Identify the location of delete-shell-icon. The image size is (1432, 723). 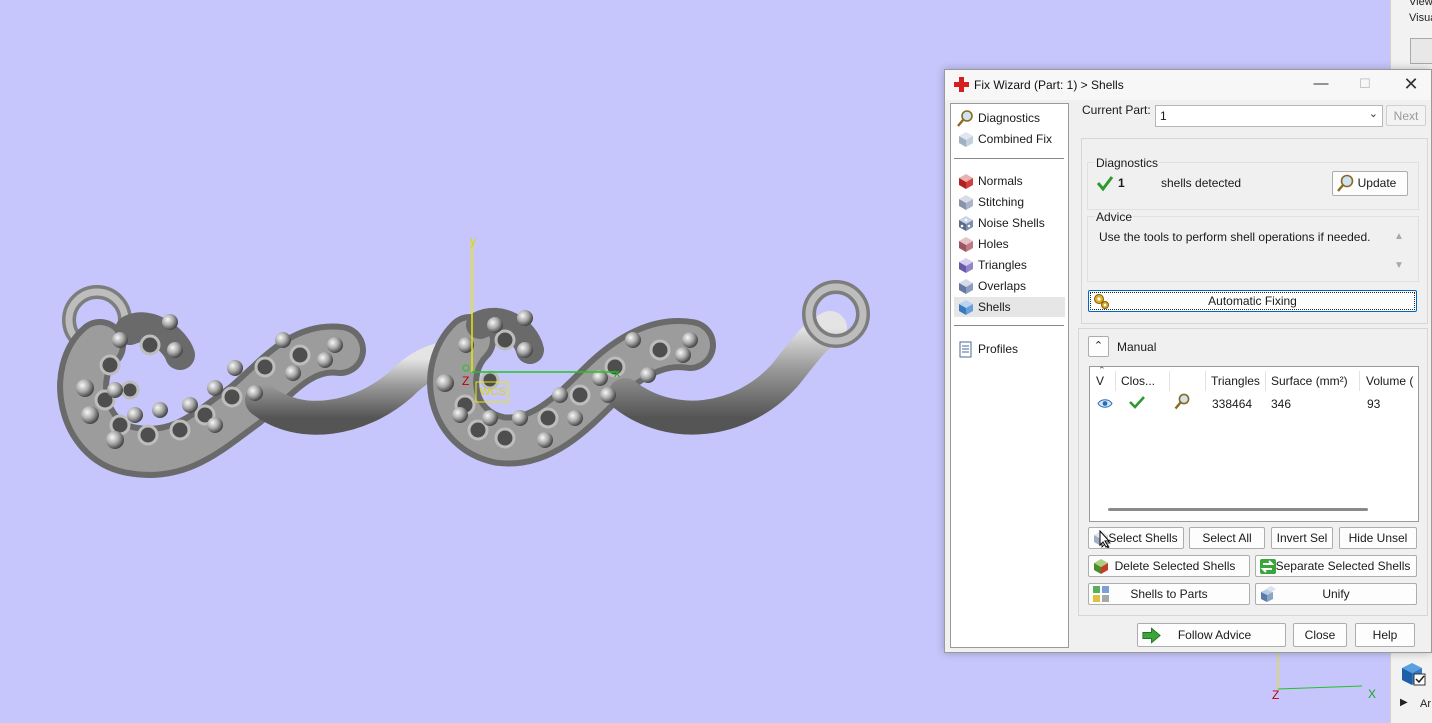
(1101, 566).